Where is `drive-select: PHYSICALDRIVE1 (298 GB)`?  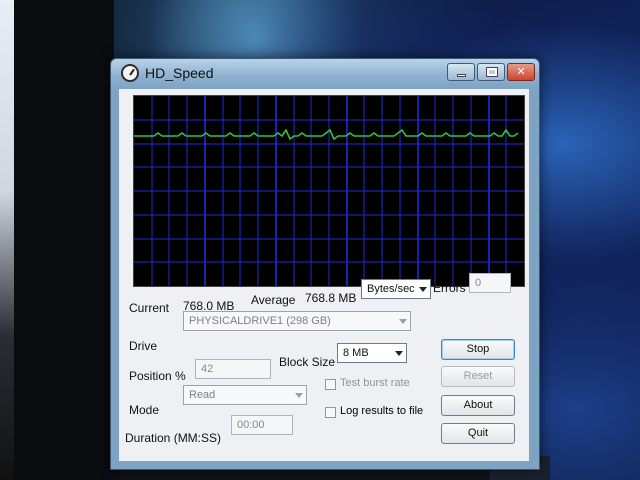
drive-select: PHYSICALDRIVE1 (298 GB) is located at coordinates (297, 321).